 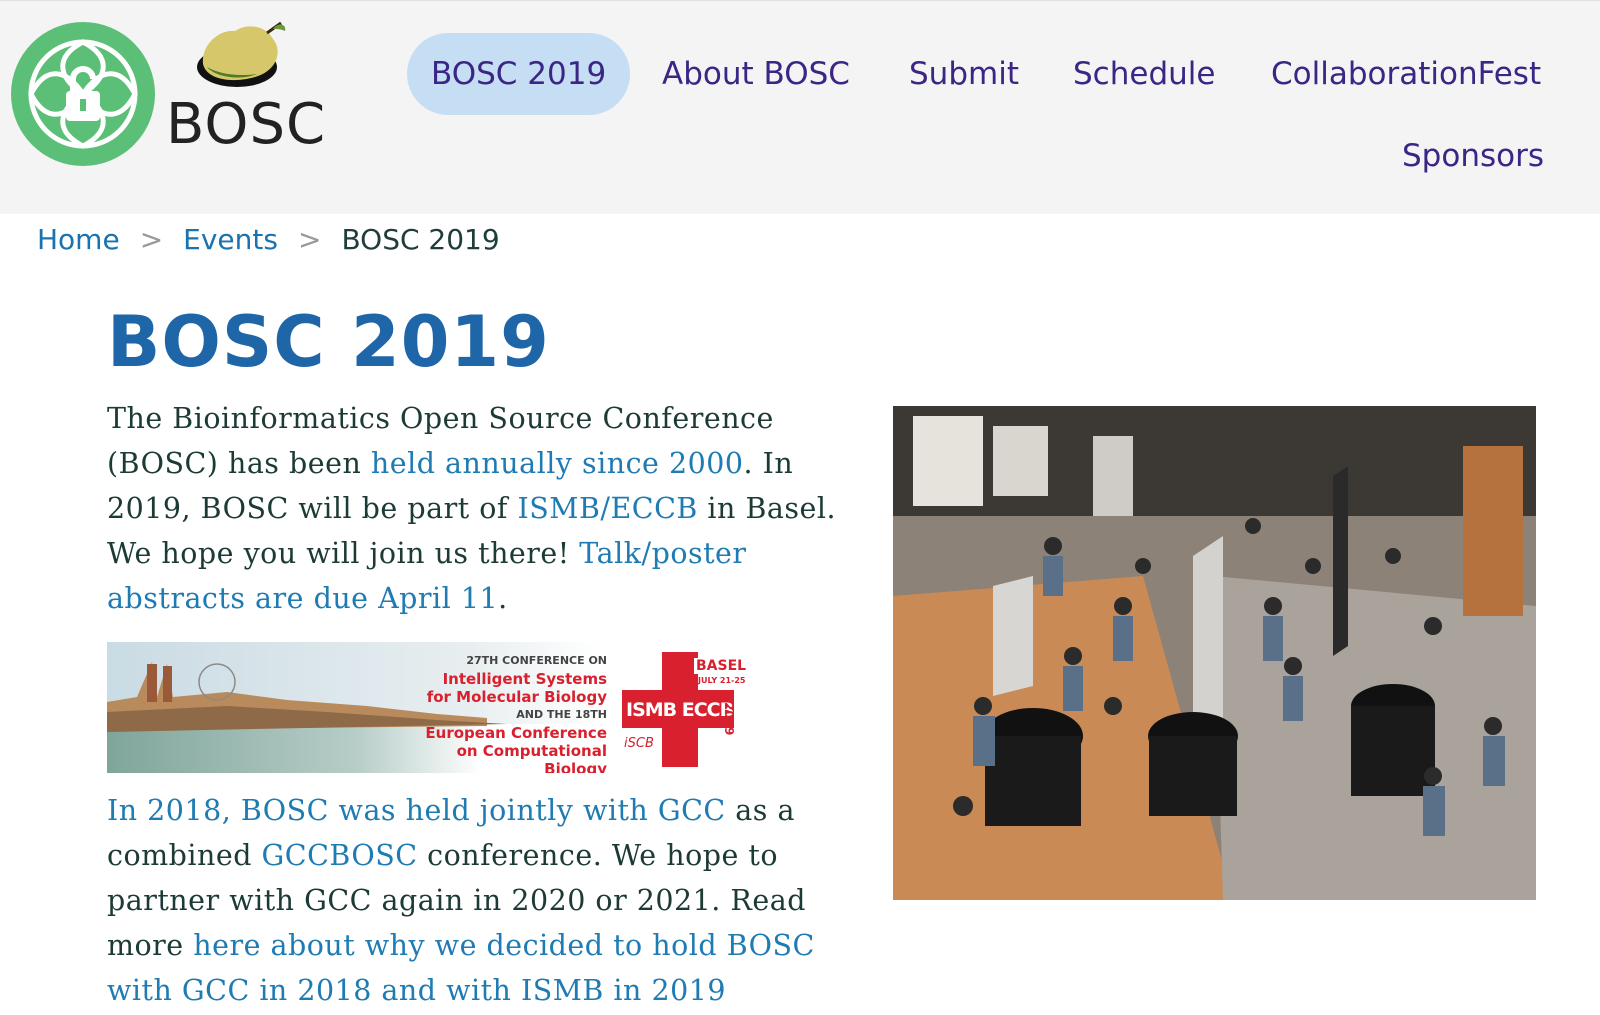 What do you see at coordinates (607, 508) in the screenshot?
I see `link-ismb-eccb: ISMB/ECCB` at bounding box center [607, 508].